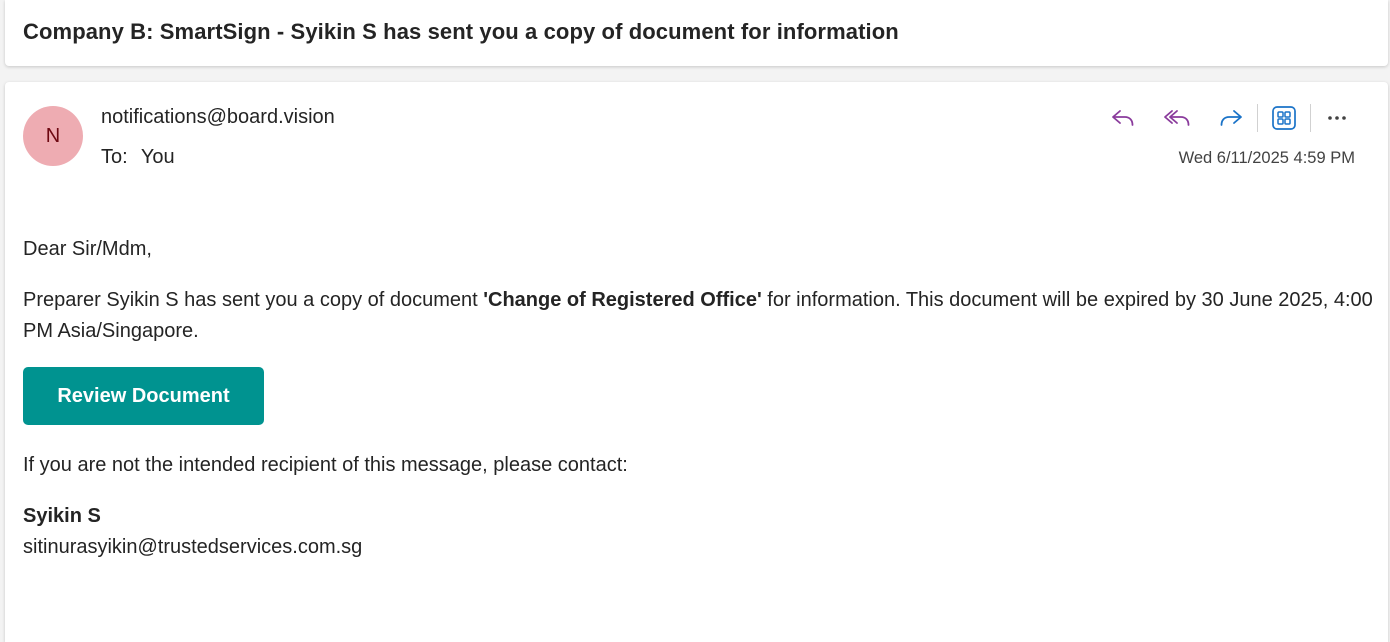 This screenshot has height=642, width=1390. I want to click on forward-button, so click(1231, 118).